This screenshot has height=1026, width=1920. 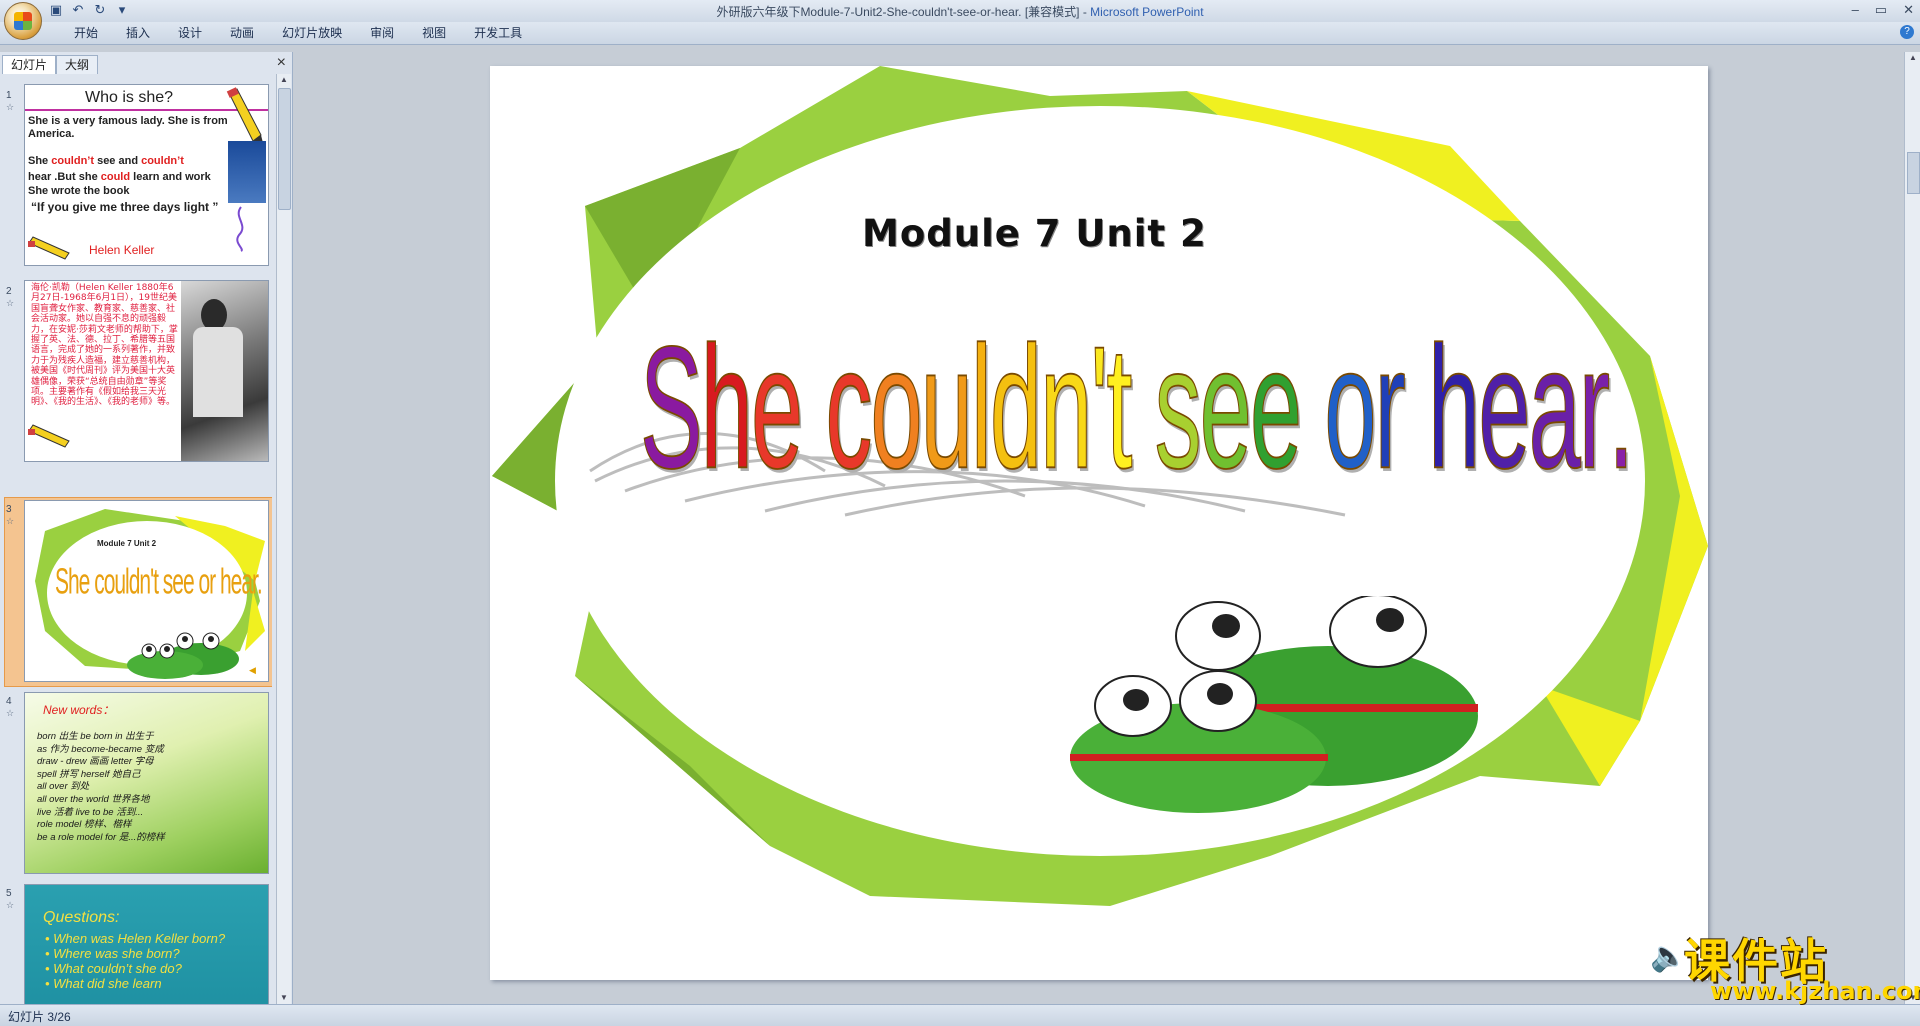 What do you see at coordinates (242, 33) in the screenshot?
I see `tab-animation: 动画` at bounding box center [242, 33].